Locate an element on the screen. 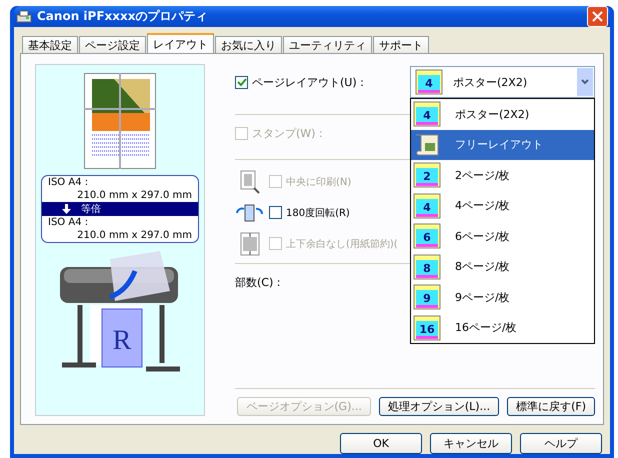 The image size is (618, 458). rotate-page-icon is located at coordinates (250, 213).